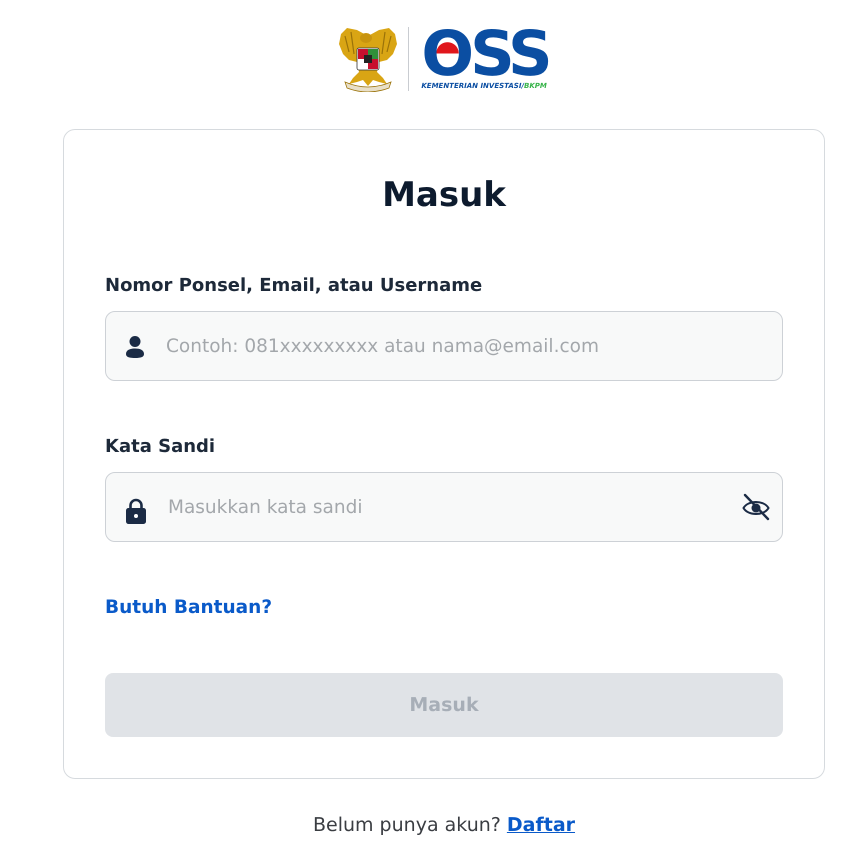 This screenshot has width=868, height=842. Describe the element at coordinates (444, 346) in the screenshot. I see `username-field: Contoh: 081xxxxxxxxx atau nama@email.com` at that location.